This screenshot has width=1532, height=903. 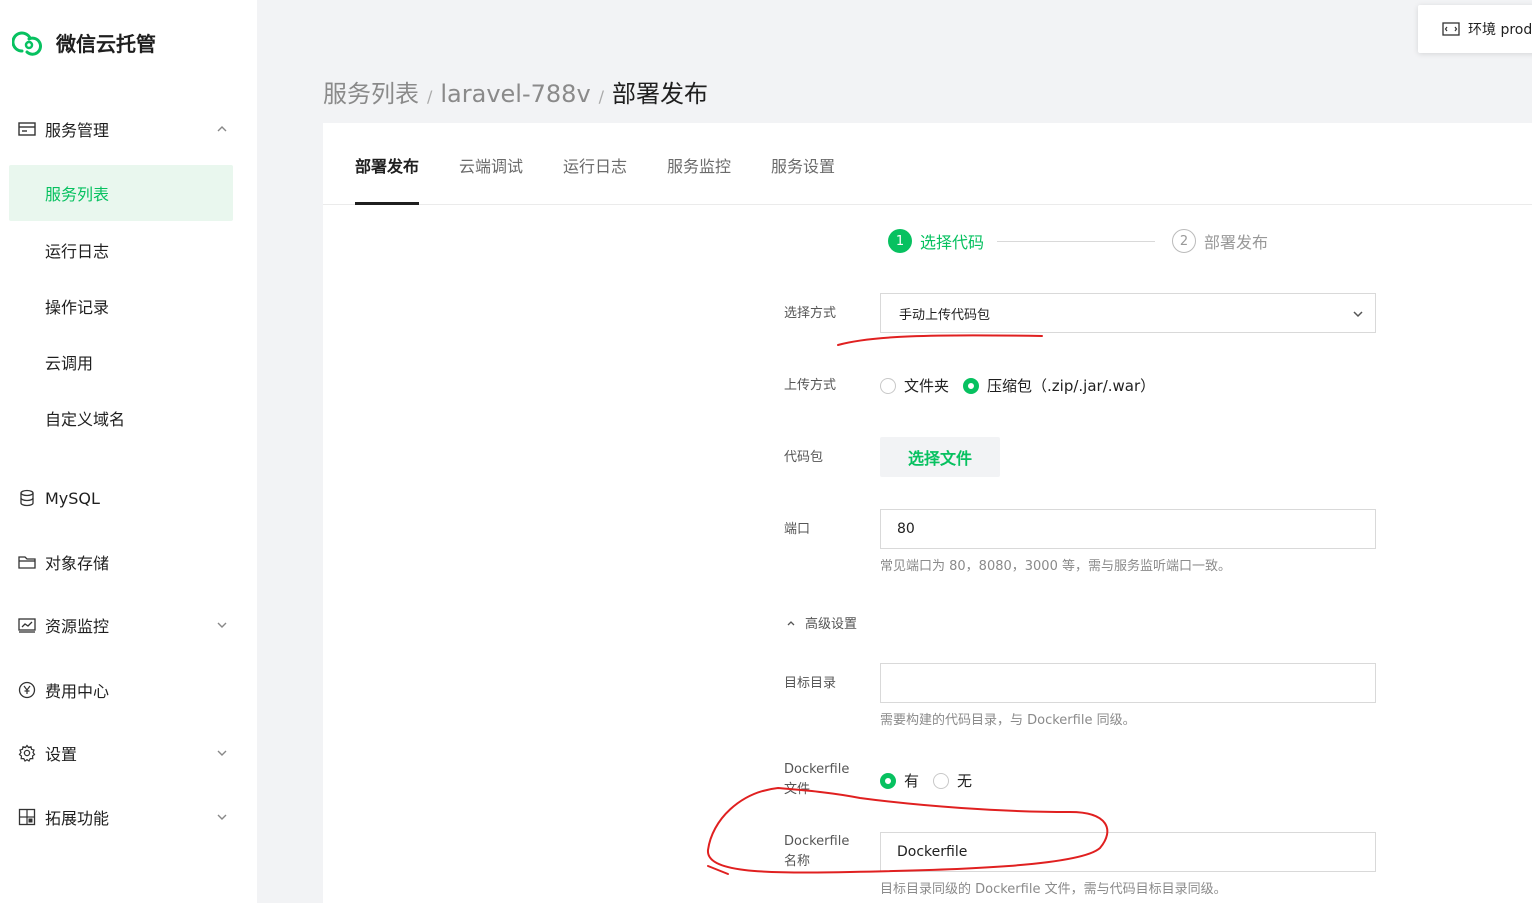 What do you see at coordinates (121, 193) in the screenshot?
I see `sidebar-item-service-list: 服务列表` at bounding box center [121, 193].